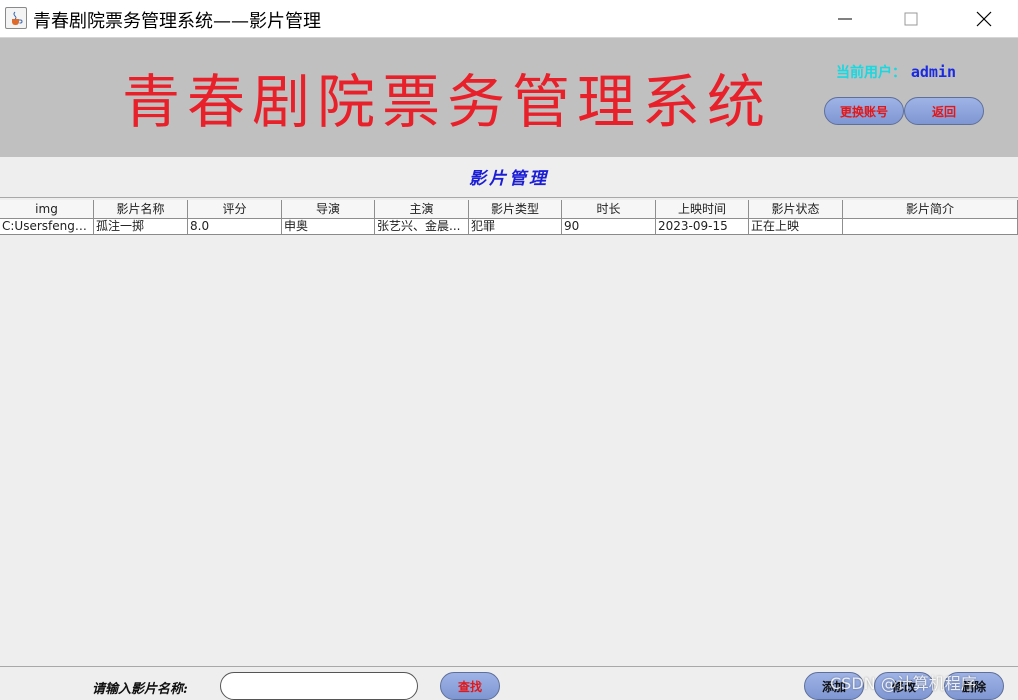  Describe the element at coordinates (796, 226) in the screenshot. I see `table-cell: 正在上映` at that location.